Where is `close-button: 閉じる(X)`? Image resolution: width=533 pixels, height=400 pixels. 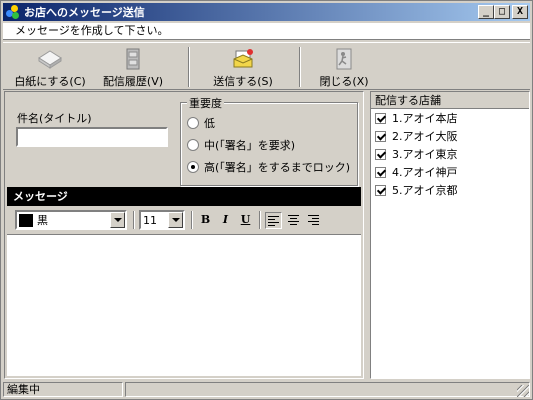 close-button: 閉じる(X) is located at coordinates (344, 68).